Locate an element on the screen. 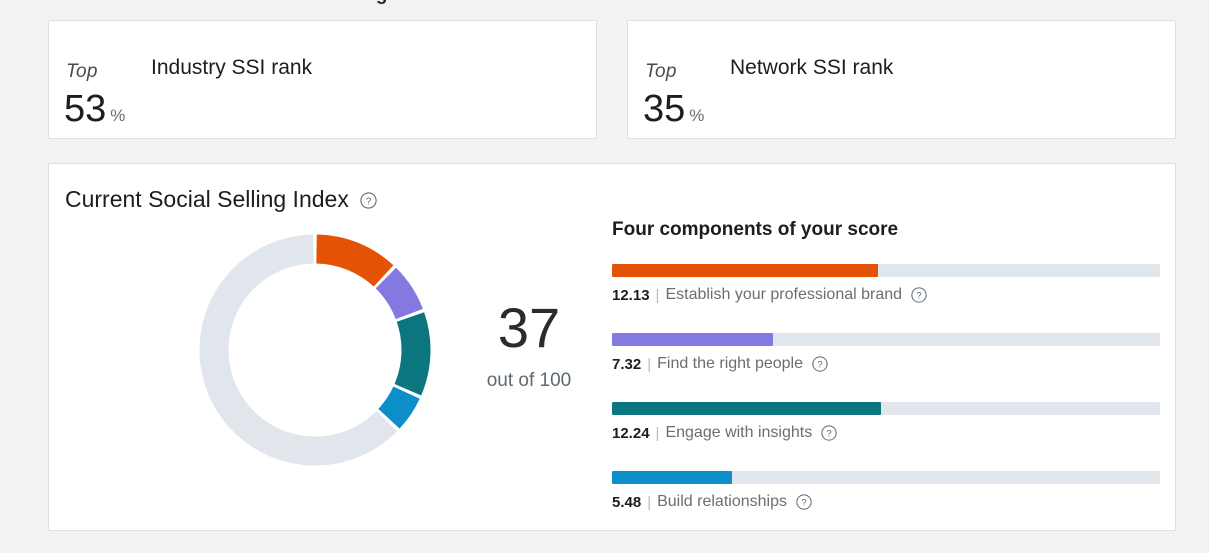  component-row: 7.32 | Find the right people ? is located at coordinates (886, 353).